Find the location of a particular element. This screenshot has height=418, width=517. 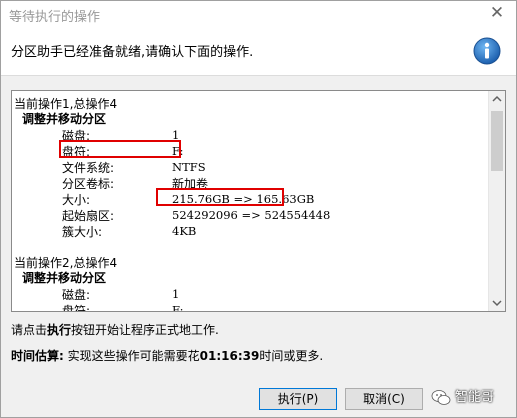

instruction-text: 请点击执行按钮开始让程序正式地工作. is located at coordinates (115, 329).